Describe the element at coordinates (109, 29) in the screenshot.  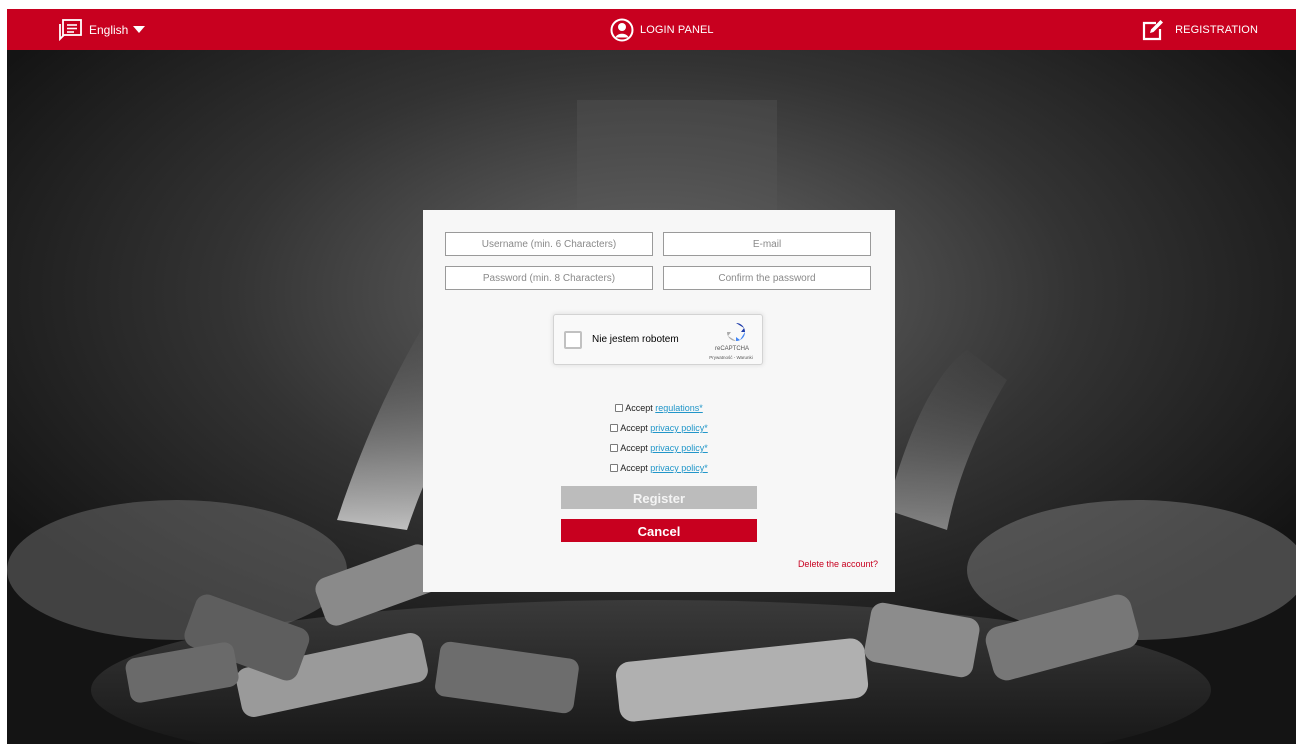
I see `language-label: English` at that location.